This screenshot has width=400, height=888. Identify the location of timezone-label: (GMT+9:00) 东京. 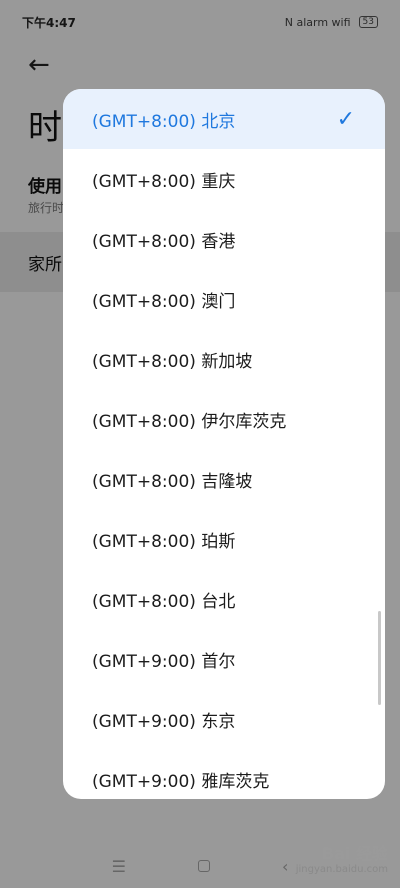
(164, 721).